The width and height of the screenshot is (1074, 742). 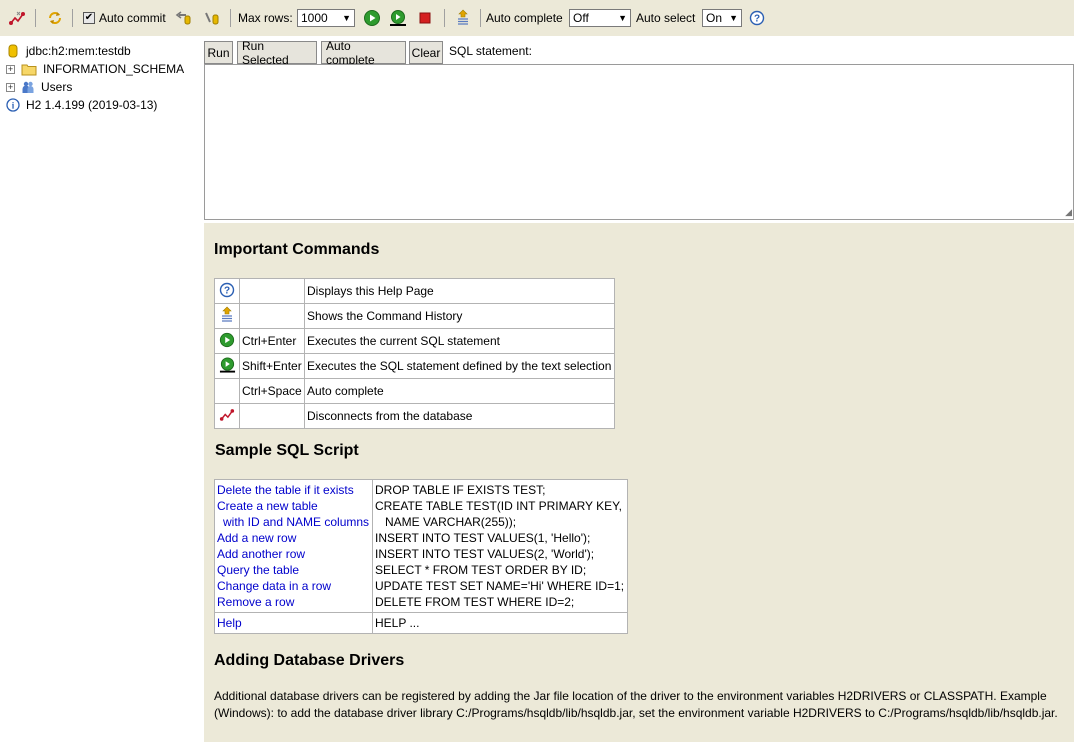 What do you see at coordinates (475, 602) in the screenshot?
I see `sample-sql-line: DELETE FROM TEST WHERE ID=2;` at bounding box center [475, 602].